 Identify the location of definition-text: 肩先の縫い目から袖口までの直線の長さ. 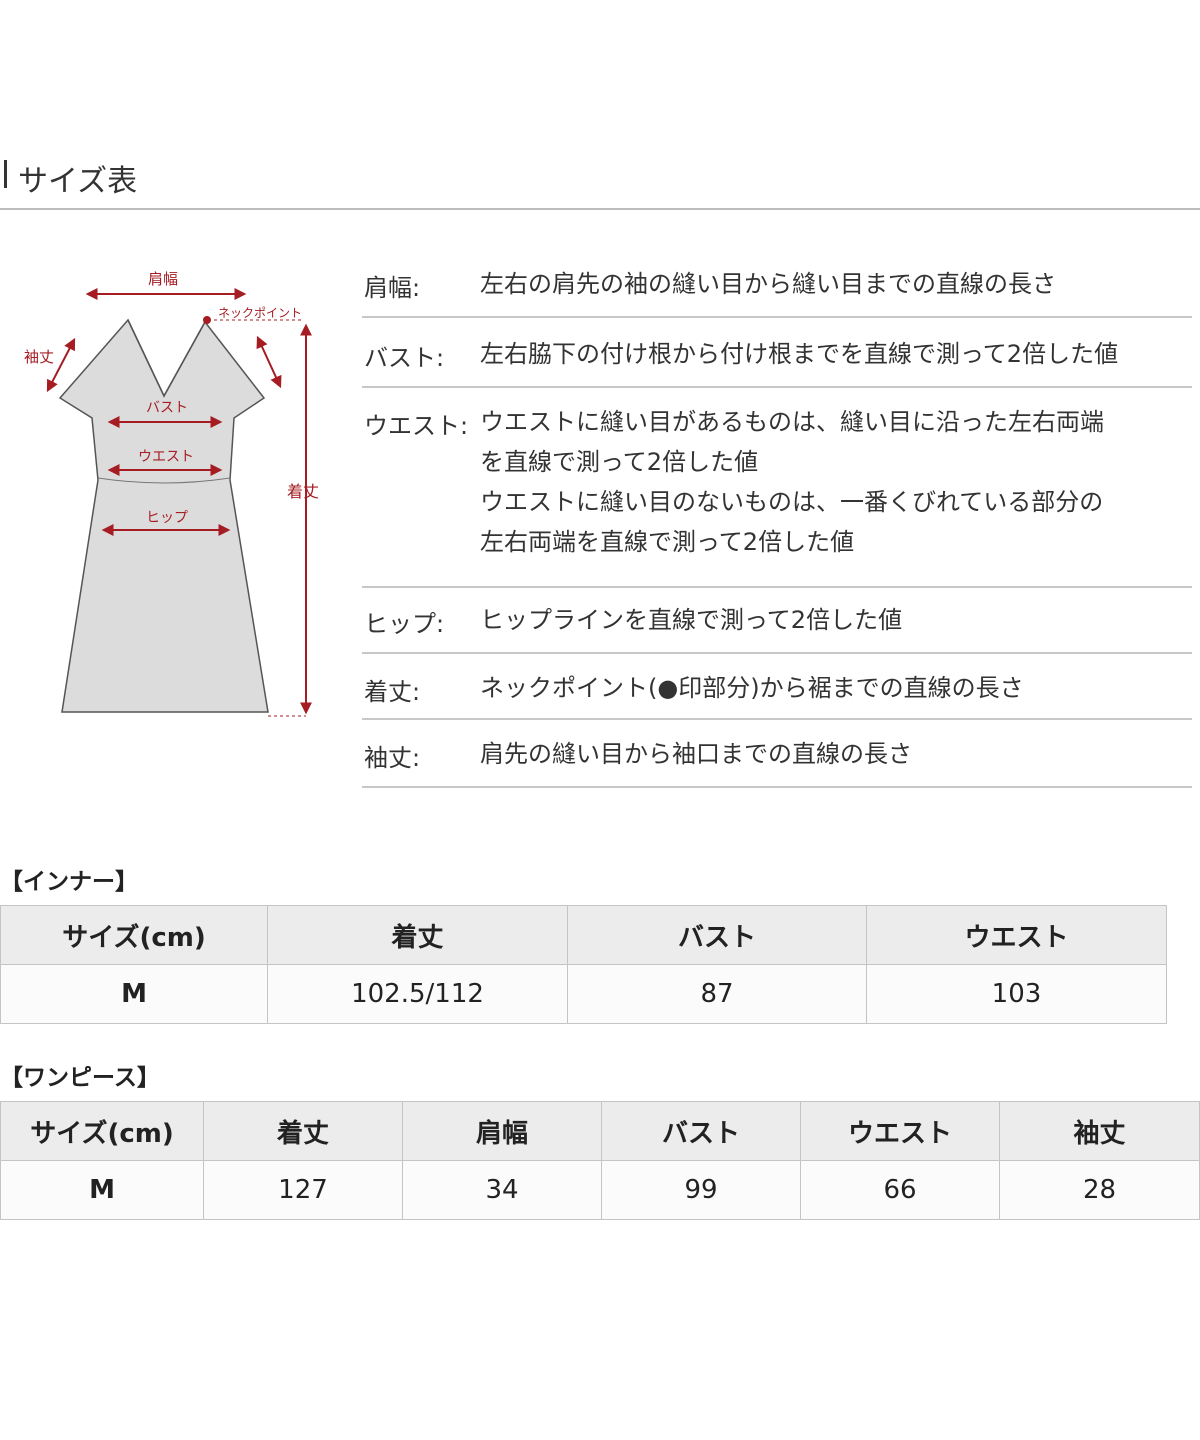
(696, 754).